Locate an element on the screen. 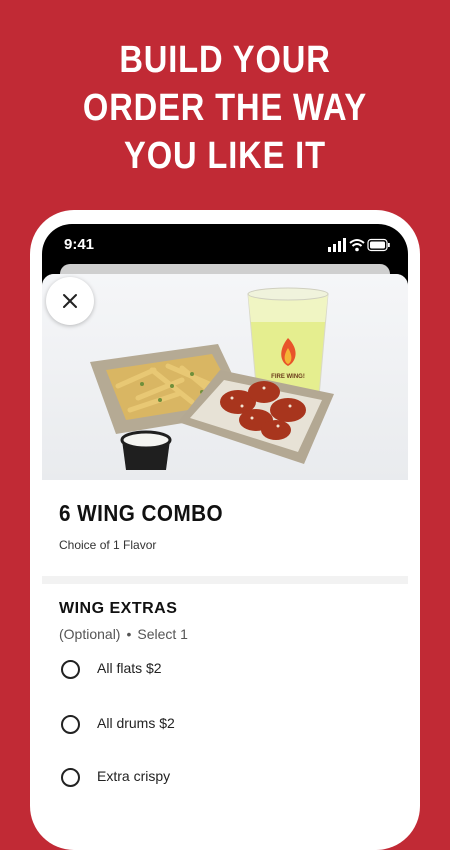 The height and width of the screenshot is (850, 450). item-title: 6 WING COMBO is located at coordinates (141, 513).